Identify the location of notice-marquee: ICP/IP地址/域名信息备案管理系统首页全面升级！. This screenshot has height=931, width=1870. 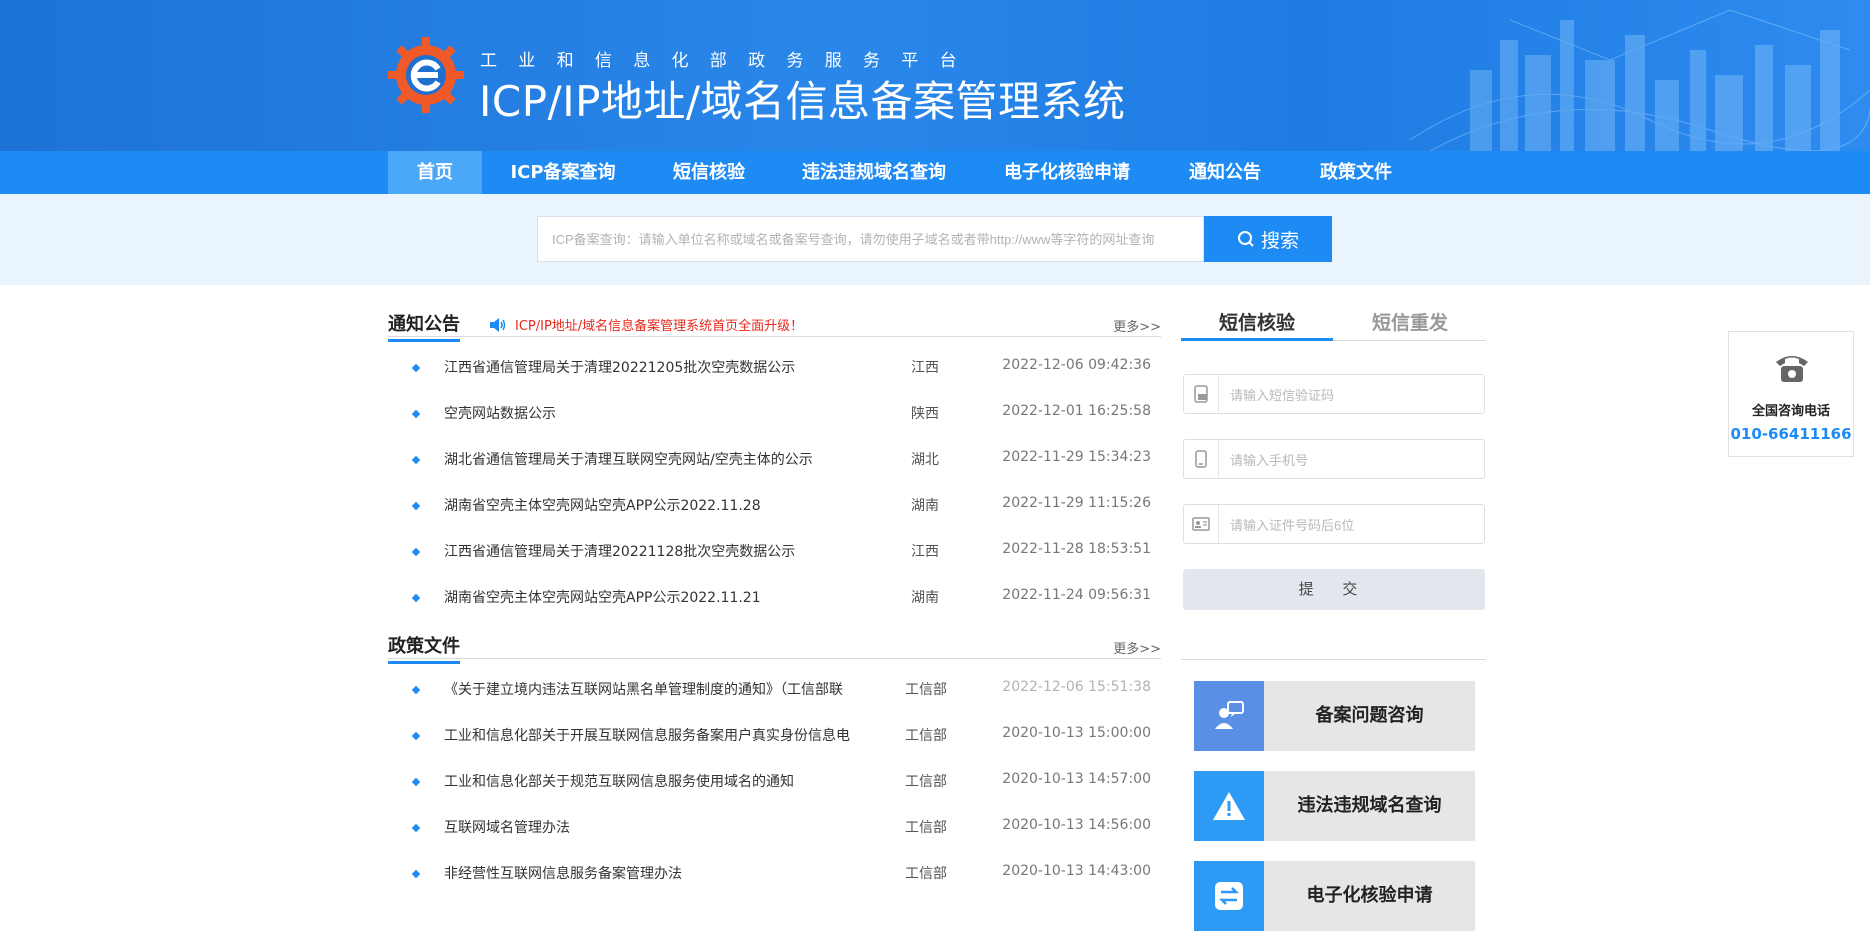
(646, 324).